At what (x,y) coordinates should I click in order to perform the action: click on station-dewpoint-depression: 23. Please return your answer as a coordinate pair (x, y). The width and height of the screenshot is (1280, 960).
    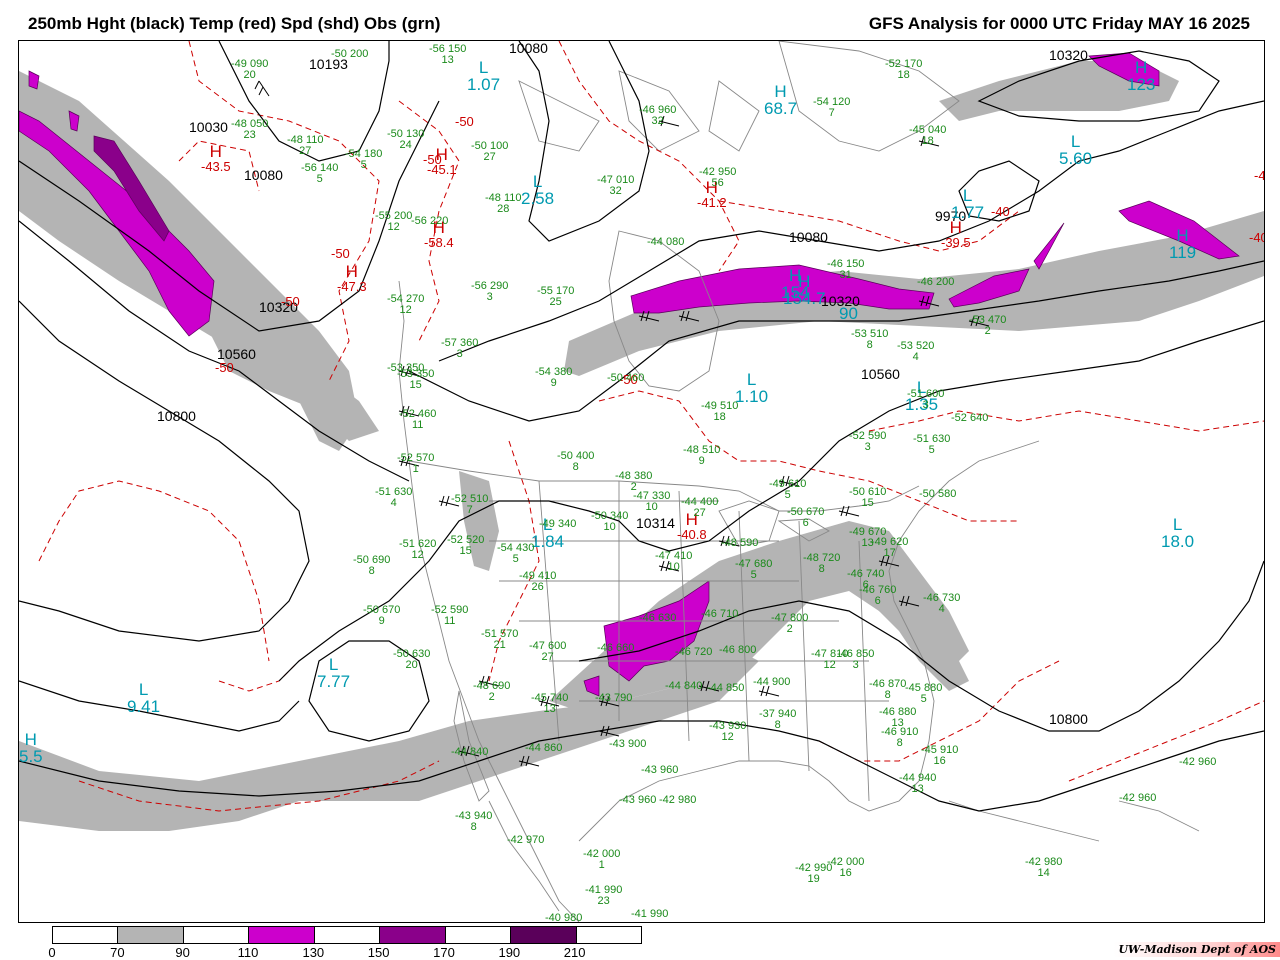
    Looking at the image, I should click on (249, 135).